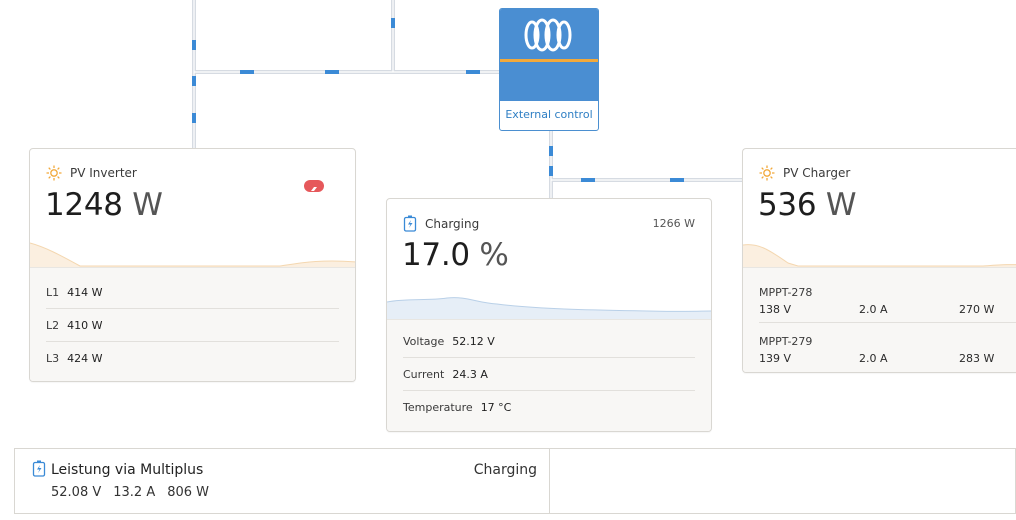 Image resolution: width=1016 pixels, height=520 pixels. Describe the element at coordinates (85, 358) in the screenshot. I see `phase-value: 424 W` at that location.